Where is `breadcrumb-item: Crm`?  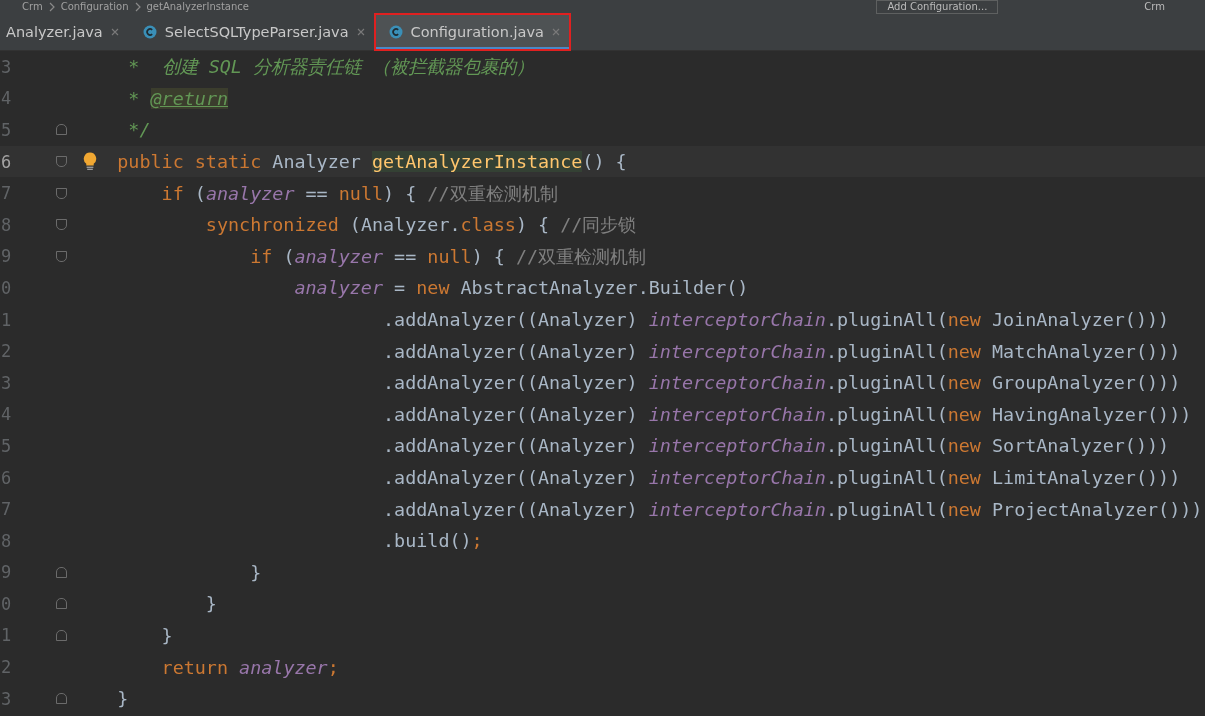 breadcrumb-item: Crm is located at coordinates (32, 7).